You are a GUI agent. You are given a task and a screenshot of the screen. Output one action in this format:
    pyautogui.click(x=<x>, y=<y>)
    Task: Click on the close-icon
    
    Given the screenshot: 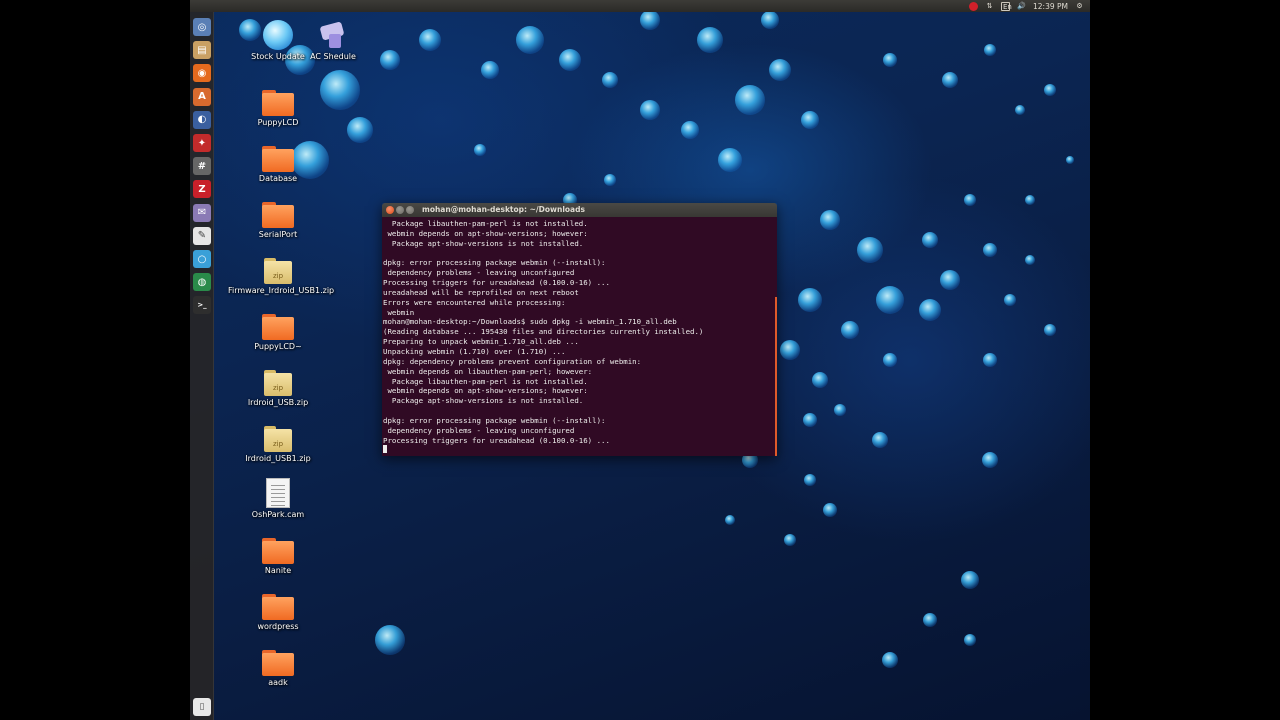 What is the action you would take?
    pyautogui.click(x=390, y=210)
    